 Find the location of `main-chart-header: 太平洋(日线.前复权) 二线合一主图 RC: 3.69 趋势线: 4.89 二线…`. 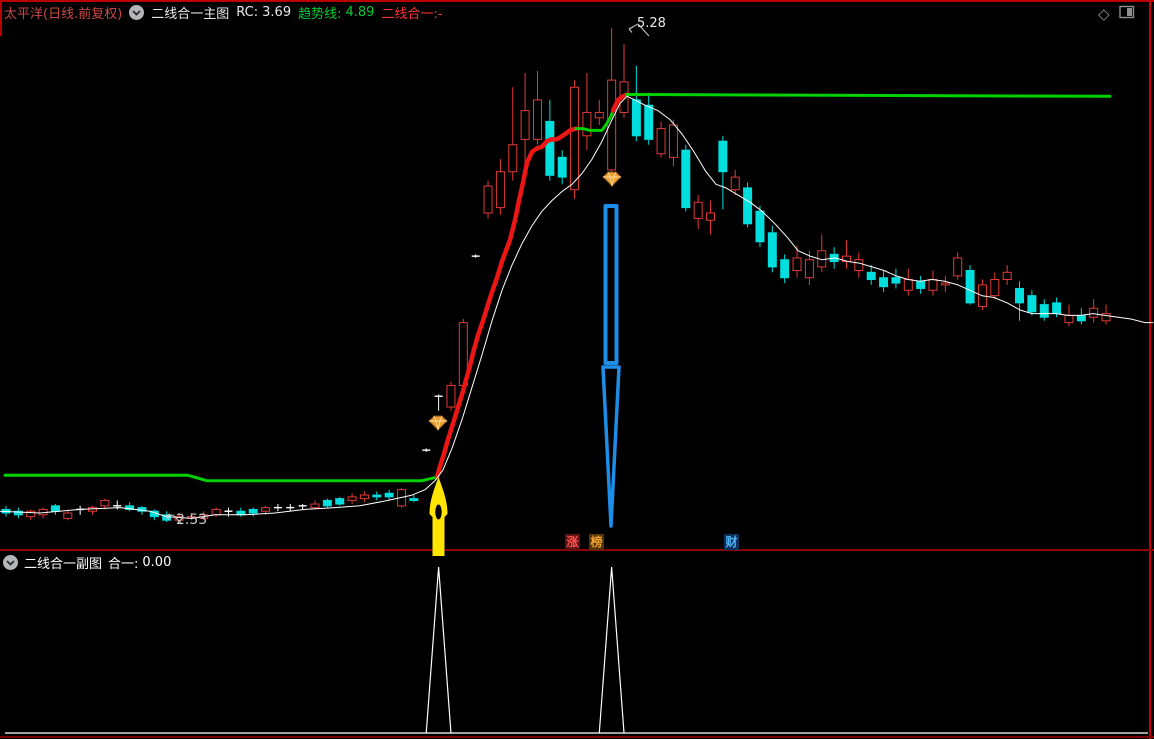

main-chart-header: 太平洋(日线.前复权) 二线合一主图 RC: 3.69 趋势线: 4.89 二线… is located at coordinates (223, 12).